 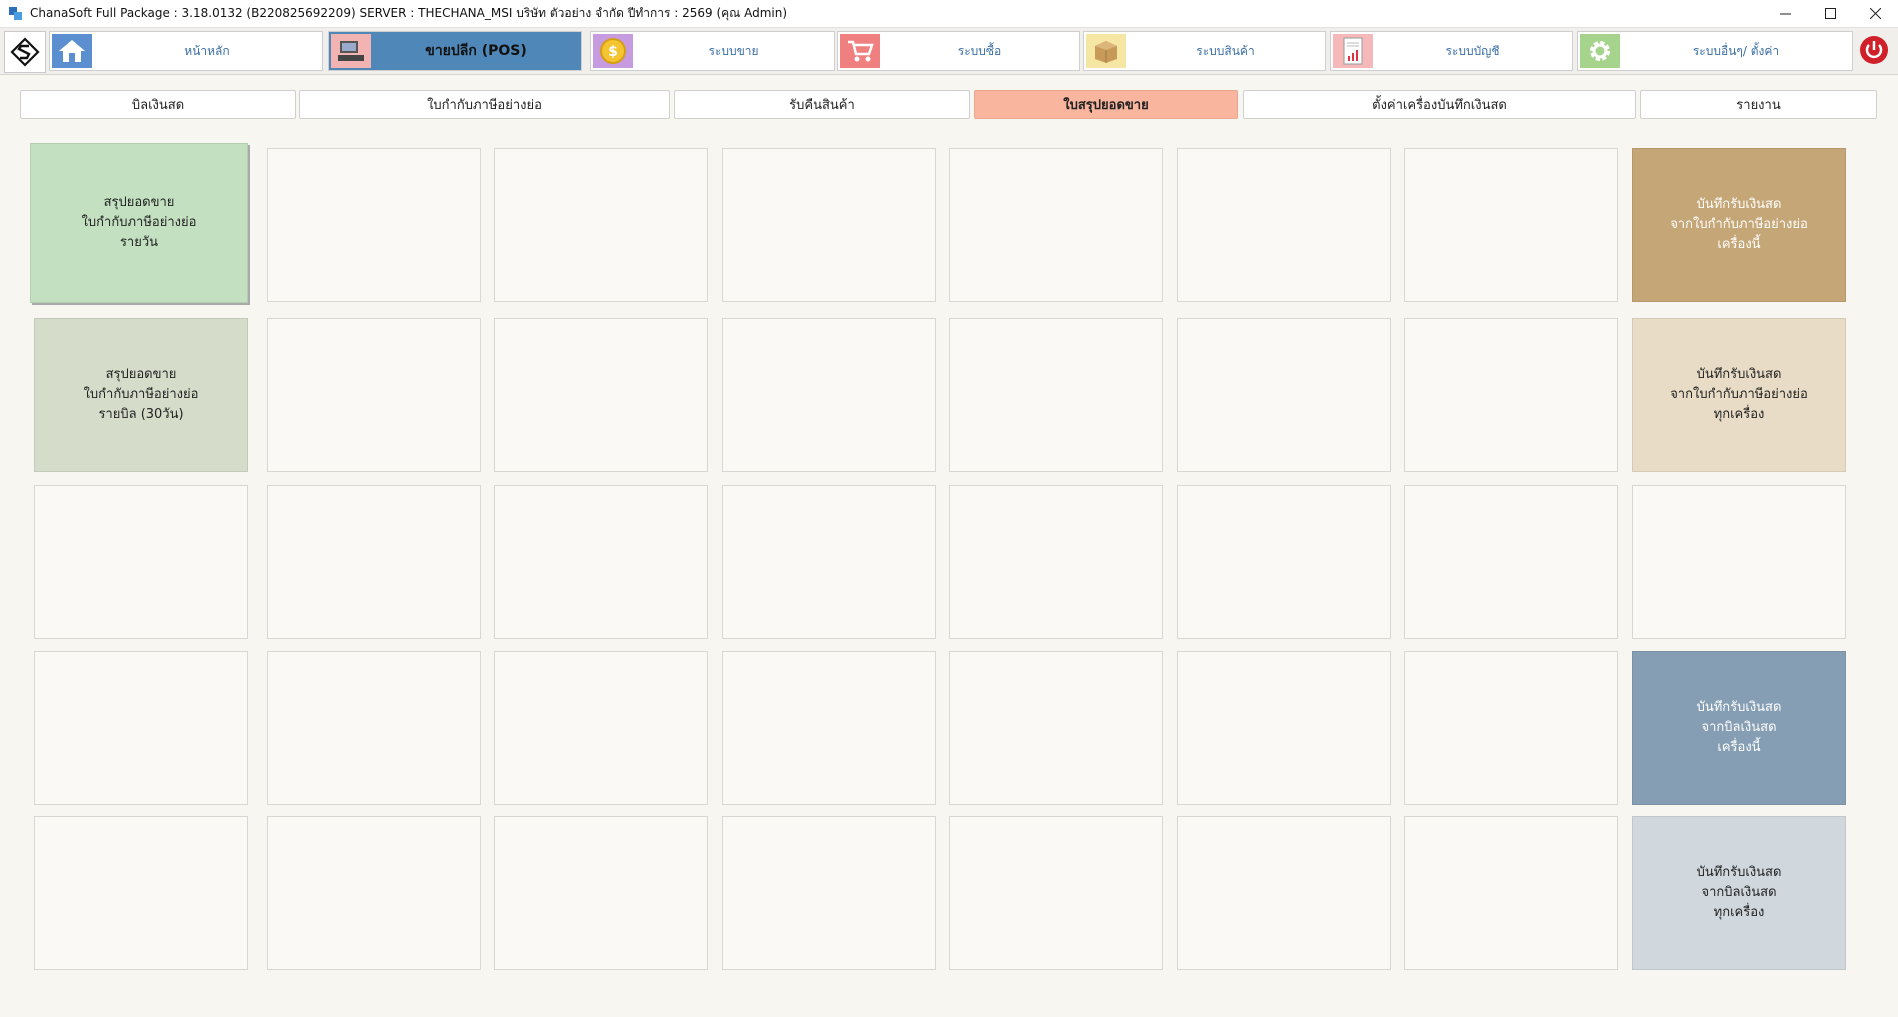 What do you see at coordinates (1106, 51) in the screenshot?
I see `box-icon` at bounding box center [1106, 51].